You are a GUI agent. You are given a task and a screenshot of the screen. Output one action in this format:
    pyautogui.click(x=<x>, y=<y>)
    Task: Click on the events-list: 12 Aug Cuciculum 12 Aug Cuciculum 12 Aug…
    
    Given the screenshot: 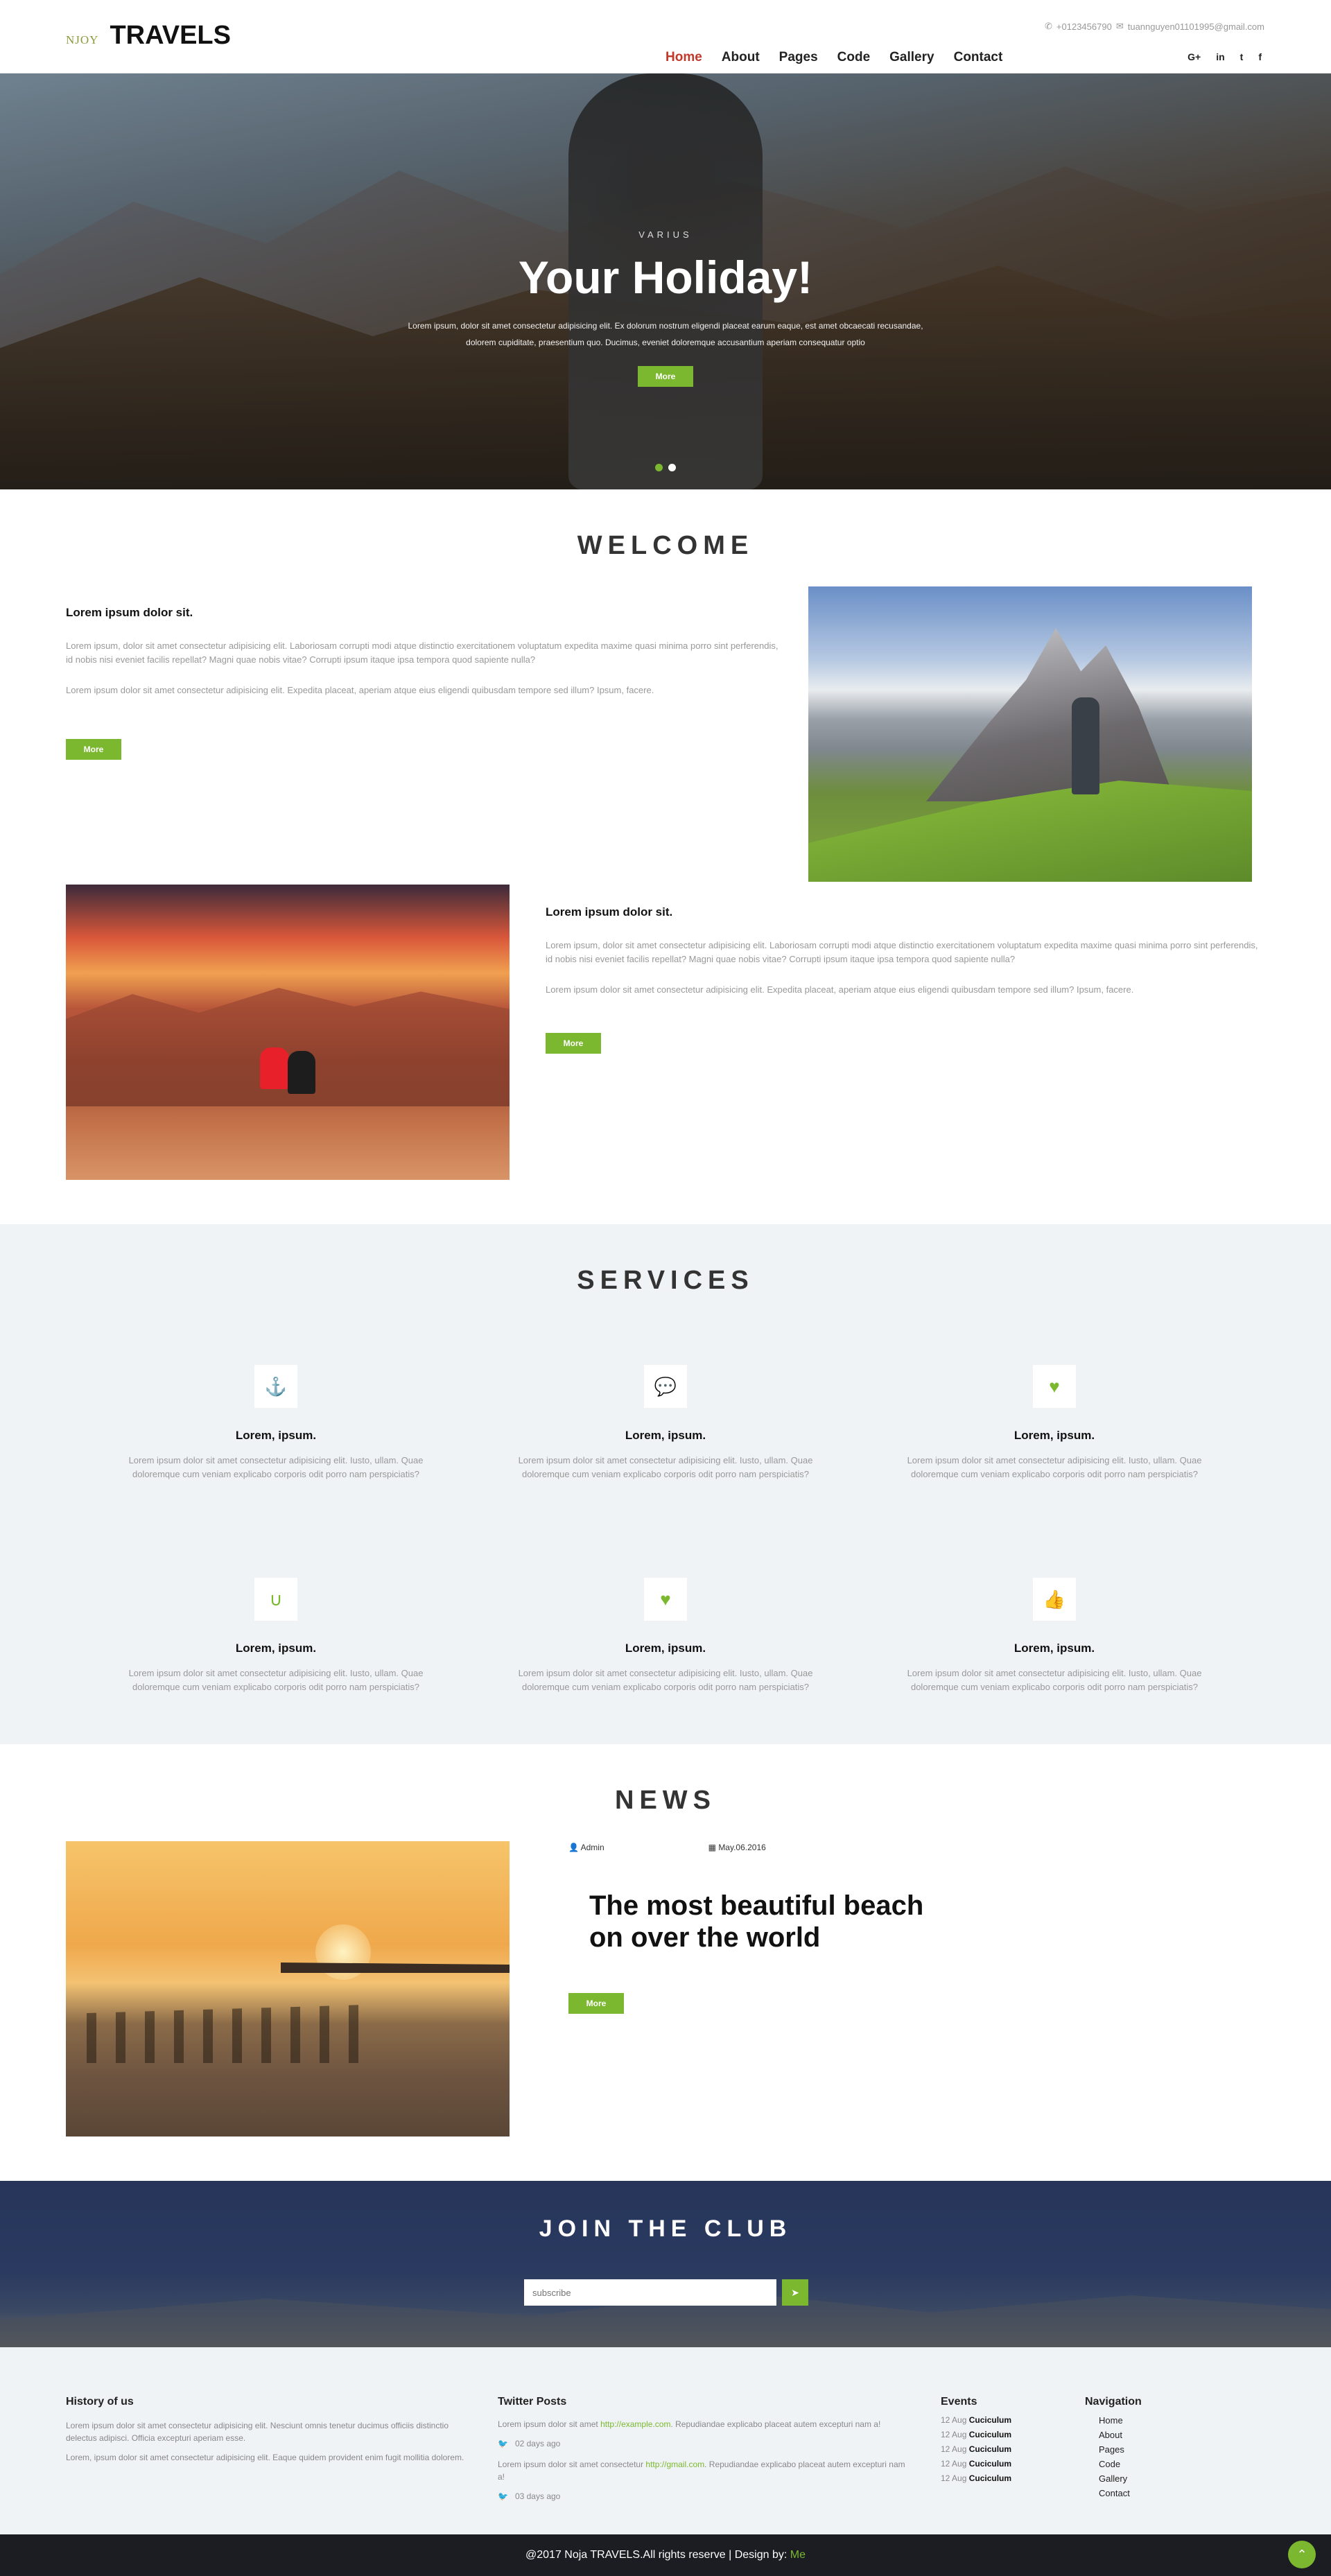 What is the action you would take?
    pyautogui.click(x=1003, y=2449)
    